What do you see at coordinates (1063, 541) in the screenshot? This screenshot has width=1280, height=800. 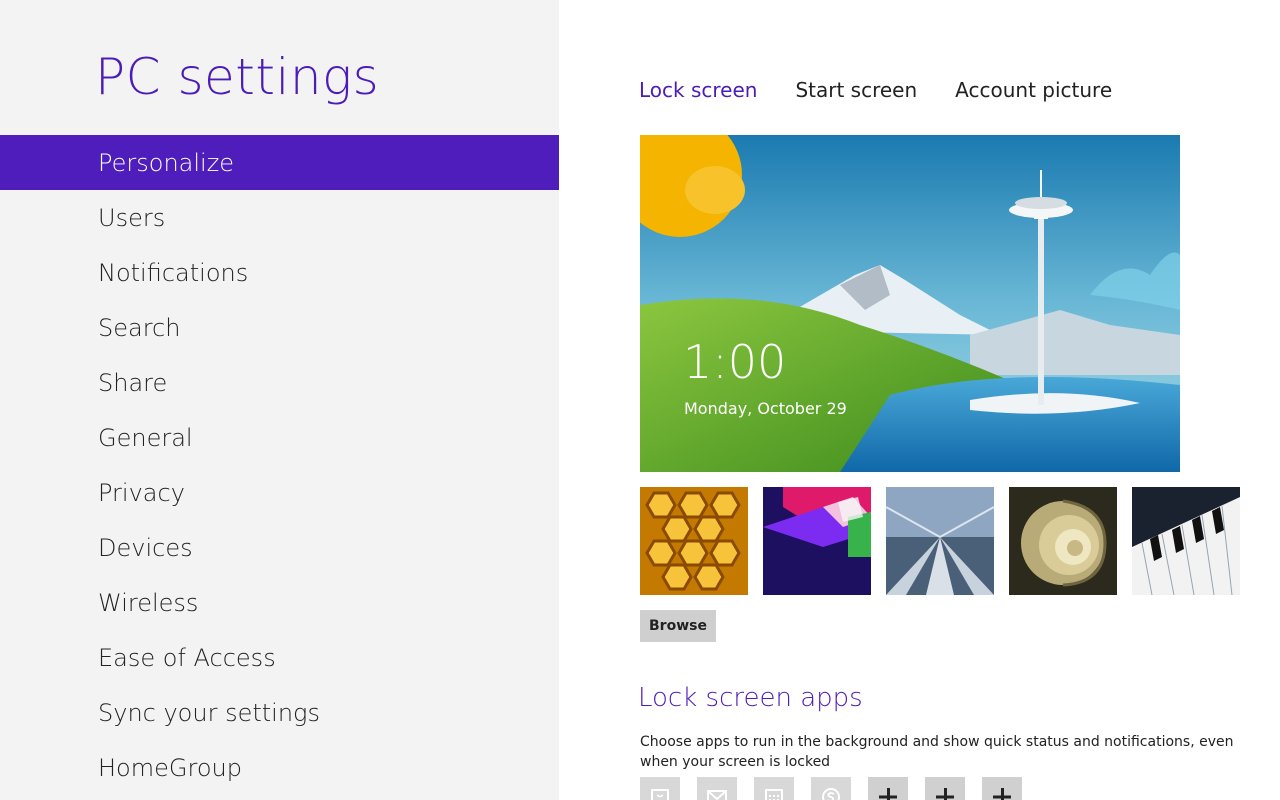 I see `thumbnail-nautilus-shell` at bounding box center [1063, 541].